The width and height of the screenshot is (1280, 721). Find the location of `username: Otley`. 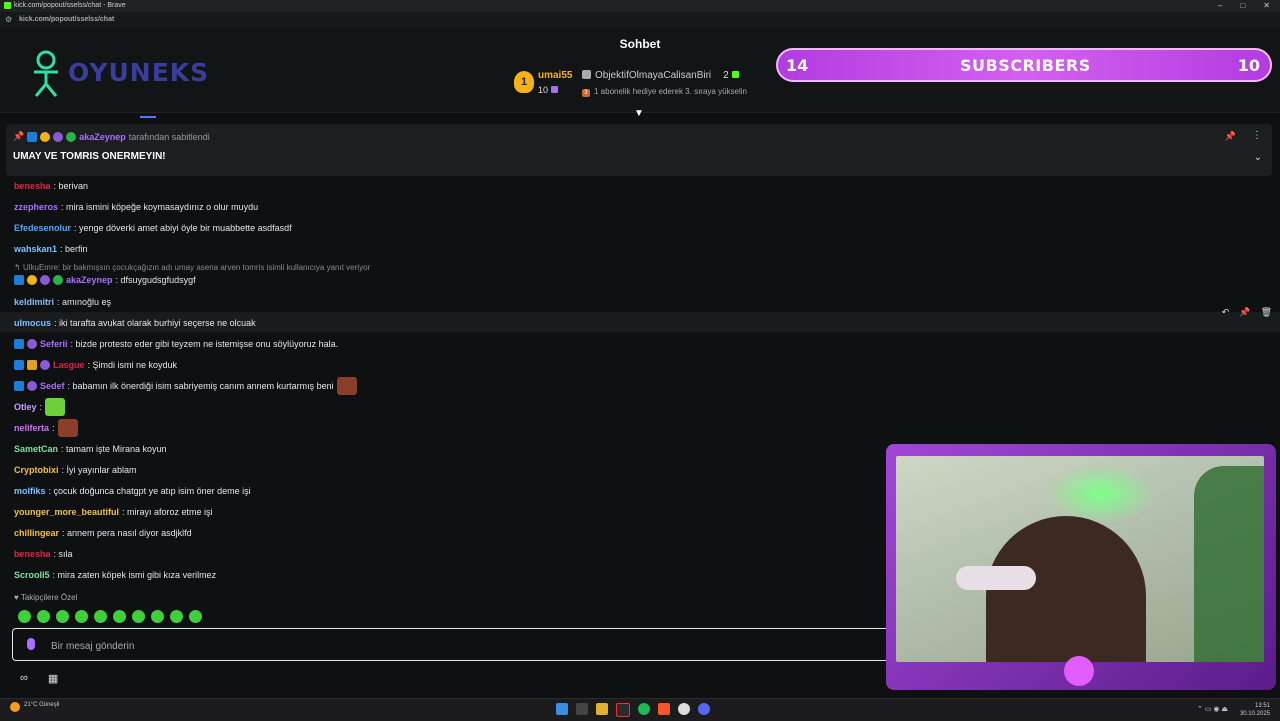

username: Otley is located at coordinates (25, 407).